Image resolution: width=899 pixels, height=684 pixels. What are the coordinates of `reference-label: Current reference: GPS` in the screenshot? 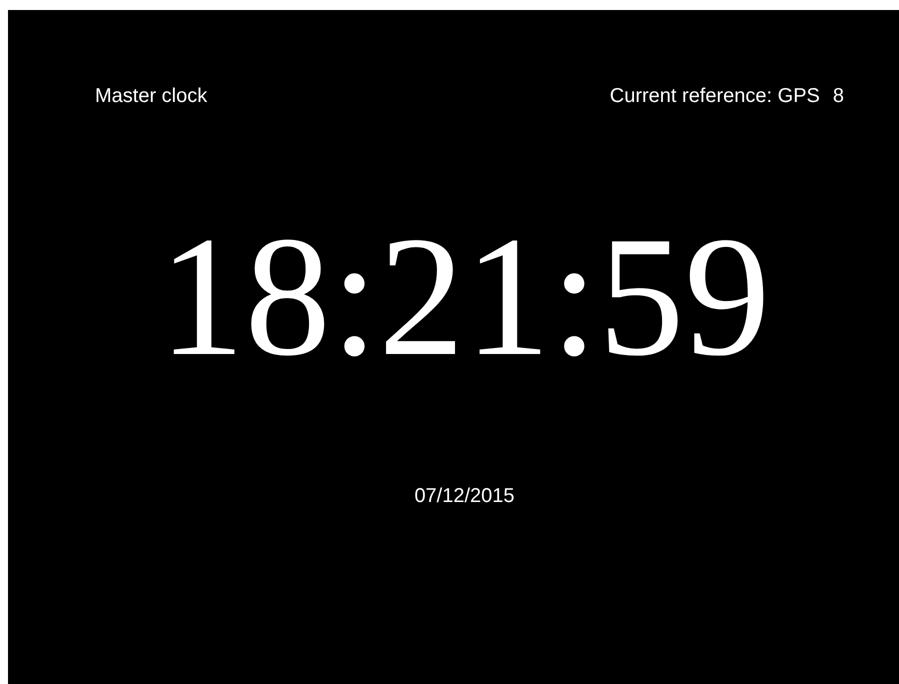 It's located at (715, 96).